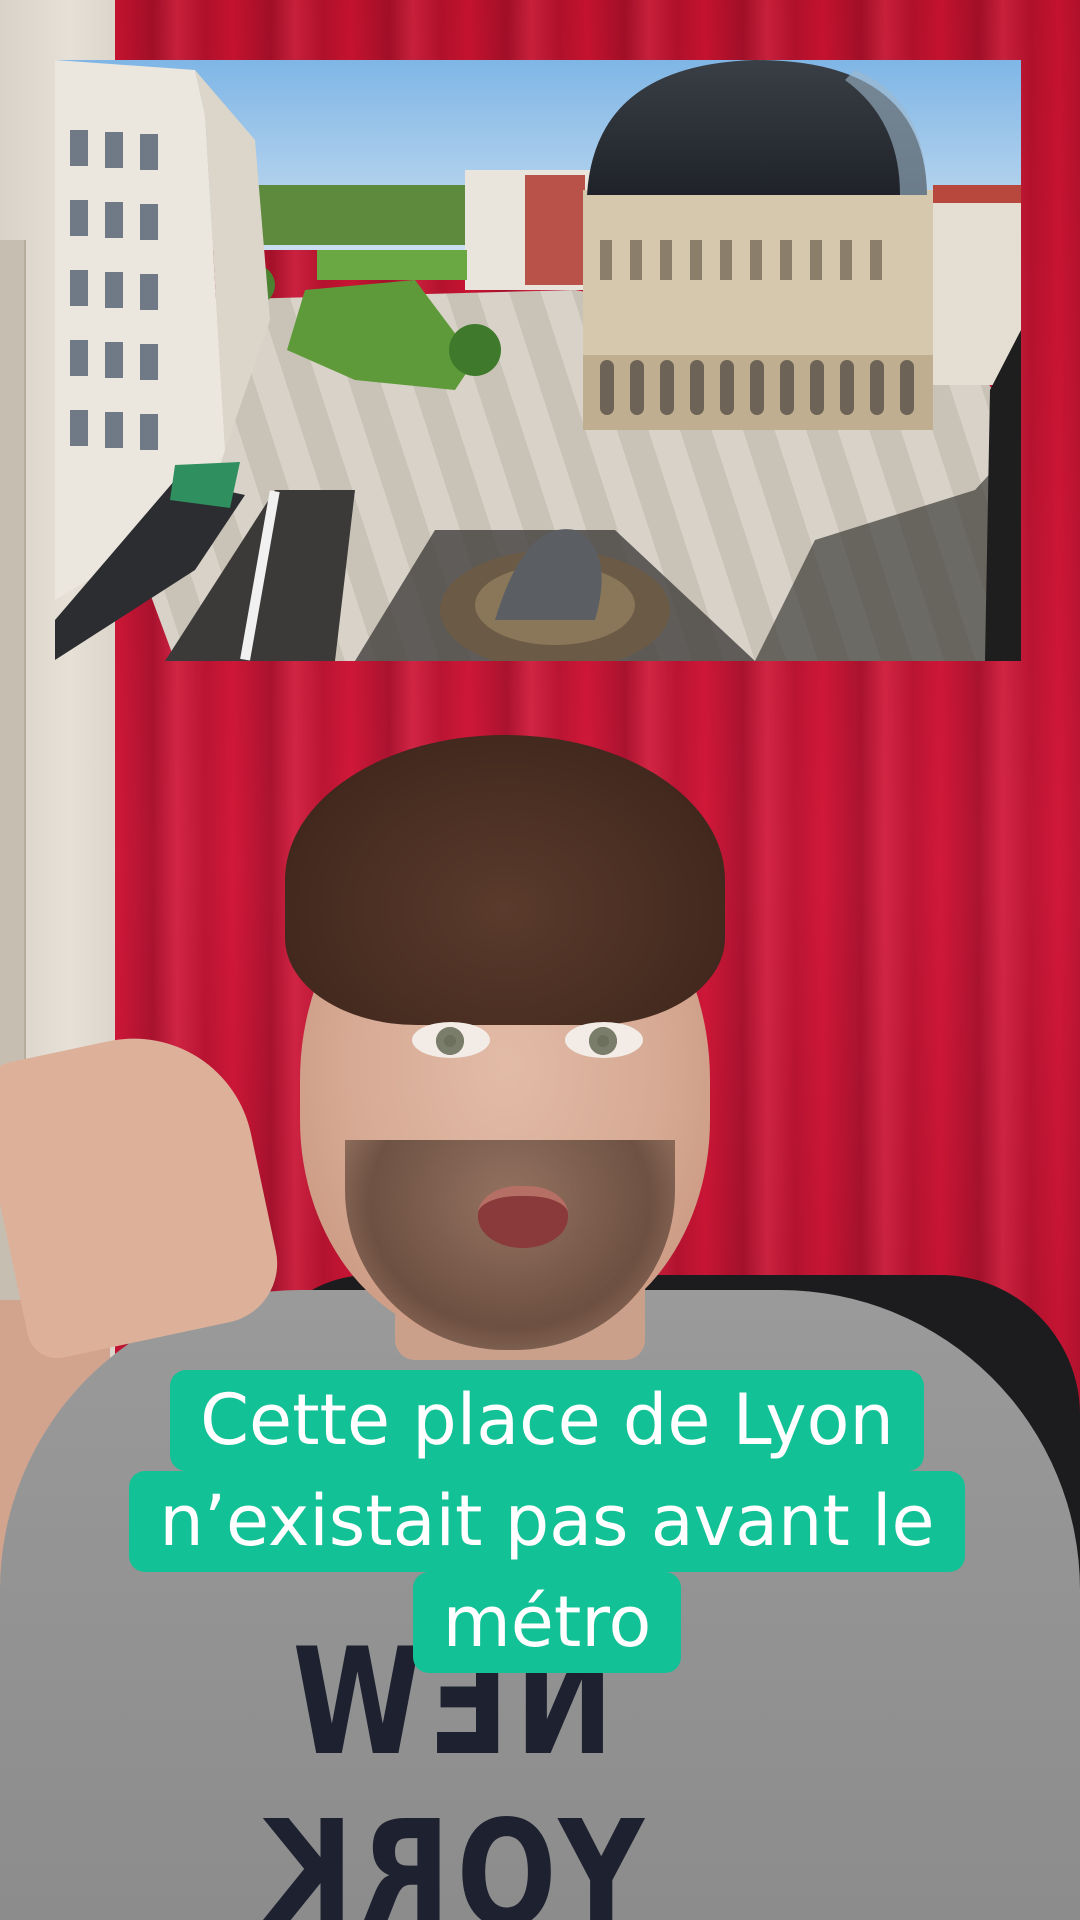 This screenshot has width=1080, height=1920. What do you see at coordinates (523, 1217) in the screenshot?
I see `presenter-mouth` at bounding box center [523, 1217].